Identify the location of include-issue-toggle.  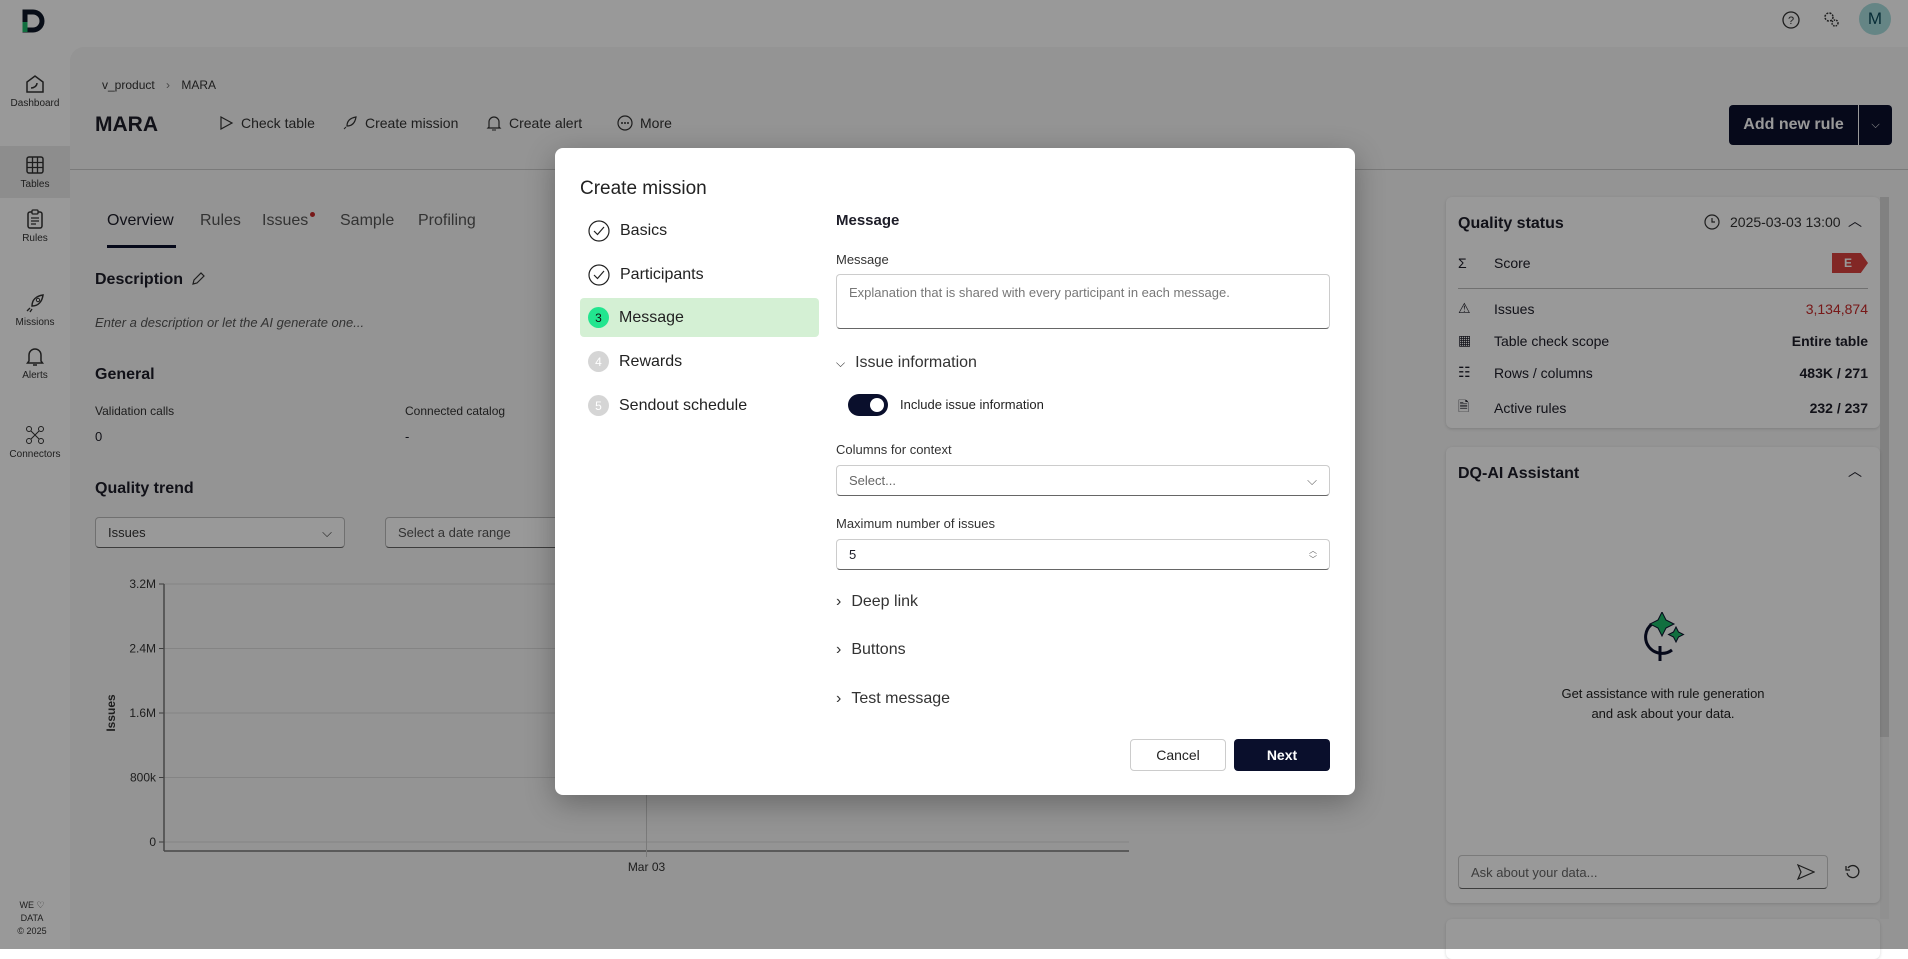
(868, 405).